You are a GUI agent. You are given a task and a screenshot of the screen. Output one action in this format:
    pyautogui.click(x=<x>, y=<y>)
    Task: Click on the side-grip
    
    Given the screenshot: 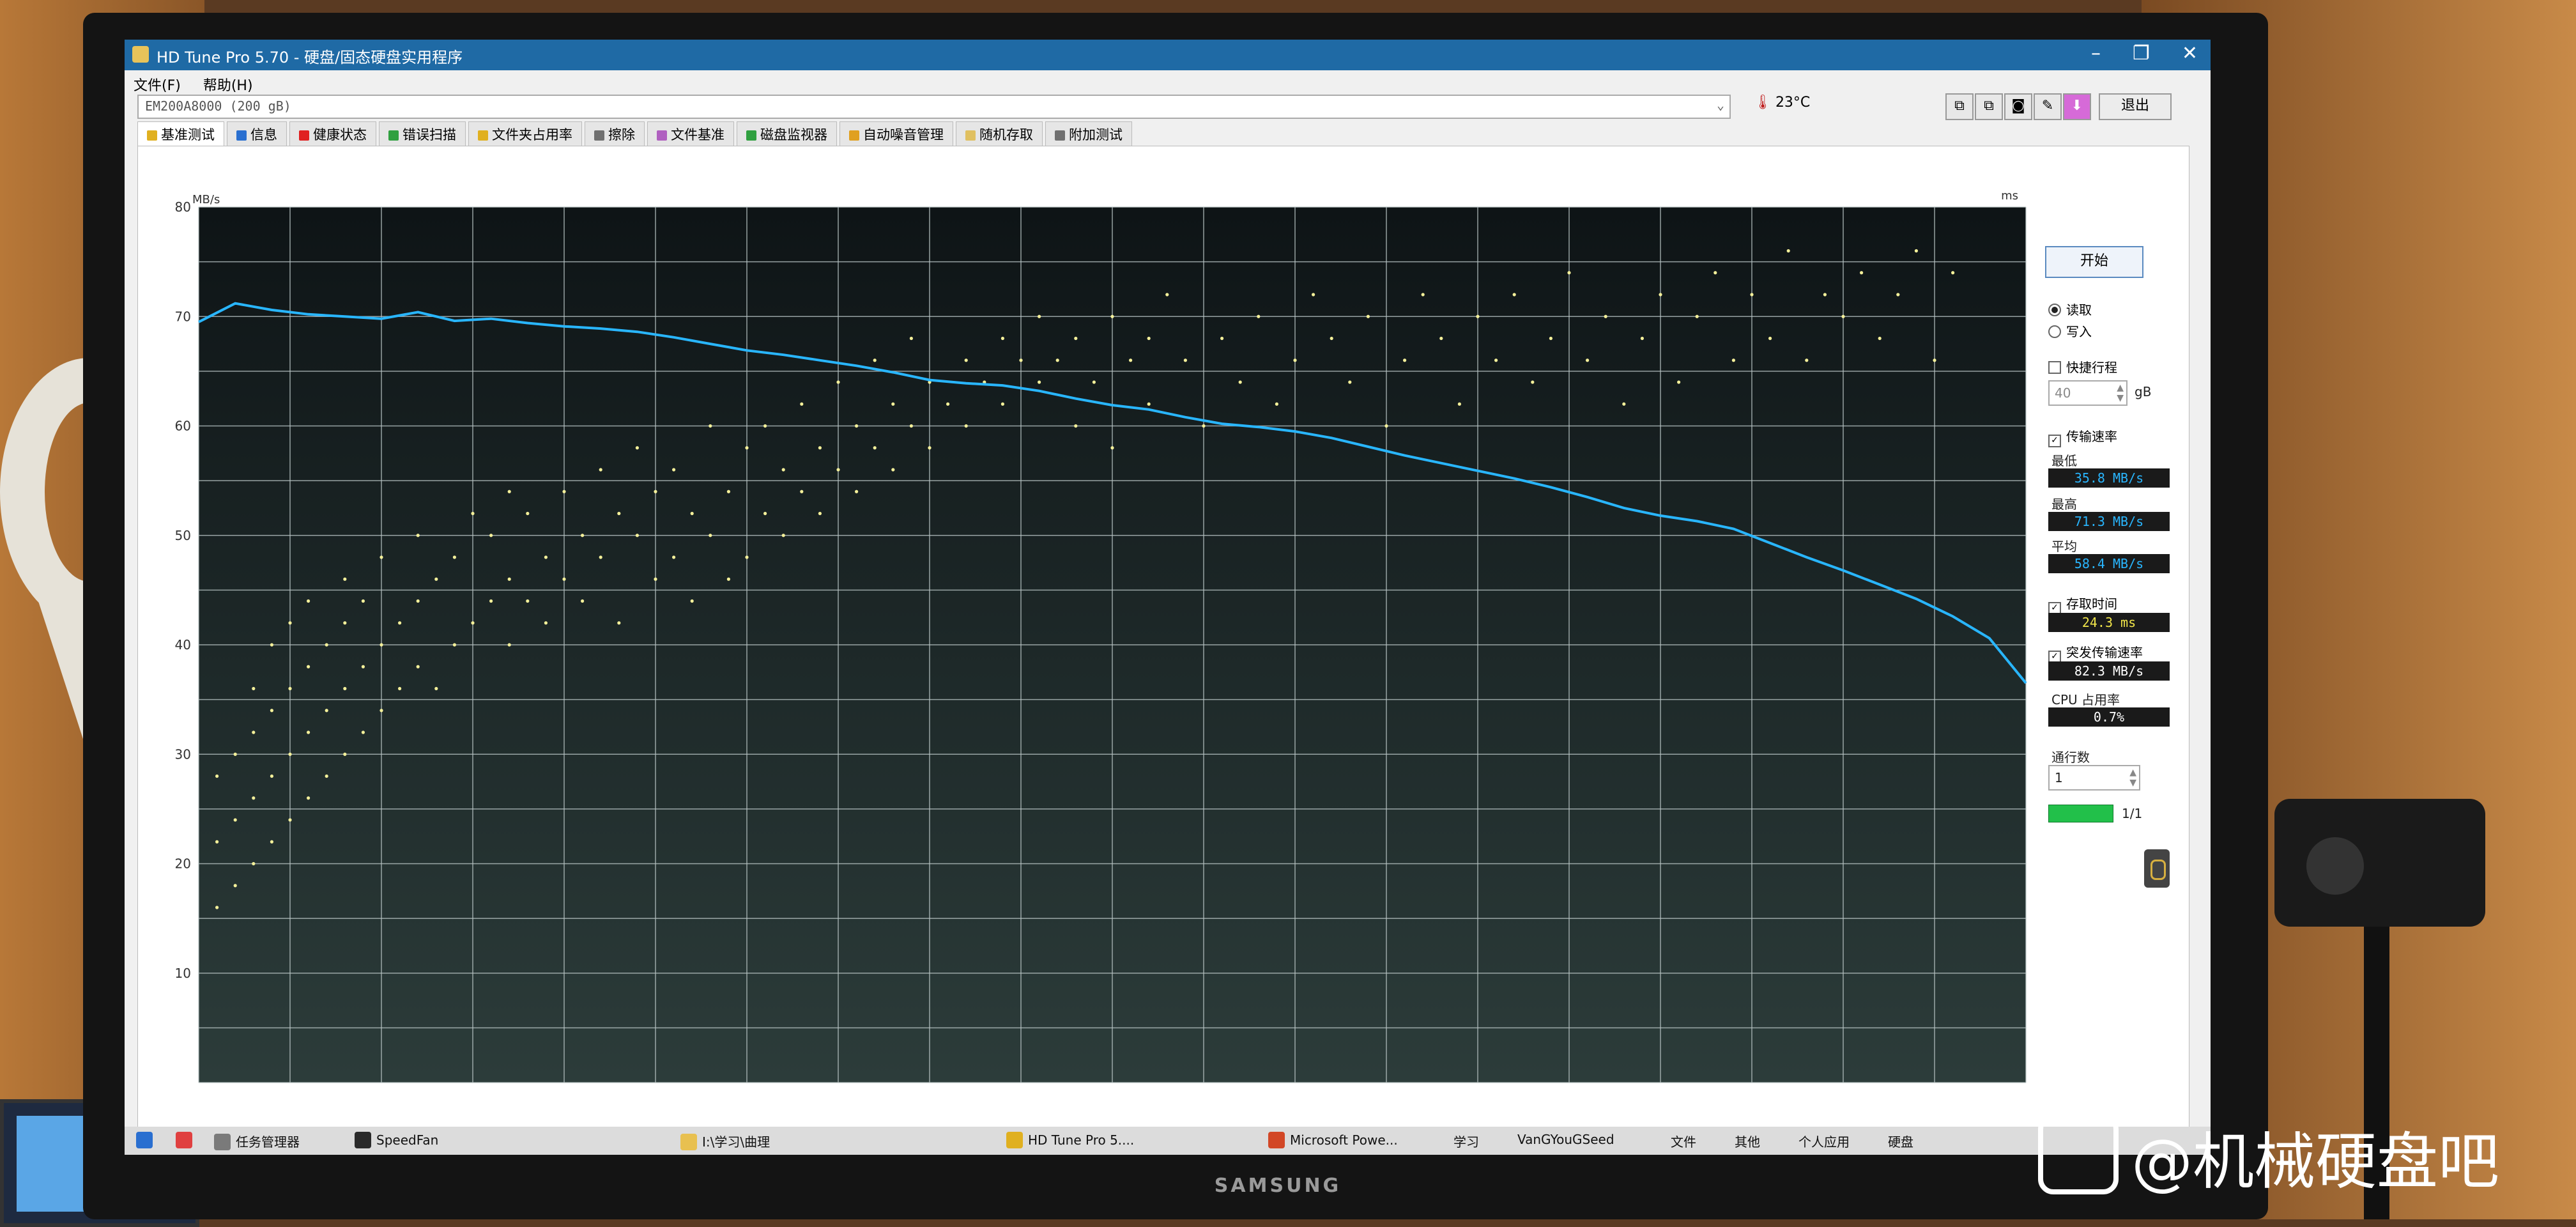 What is the action you would take?
    pyautogui.click(x=2157, y=869)
    